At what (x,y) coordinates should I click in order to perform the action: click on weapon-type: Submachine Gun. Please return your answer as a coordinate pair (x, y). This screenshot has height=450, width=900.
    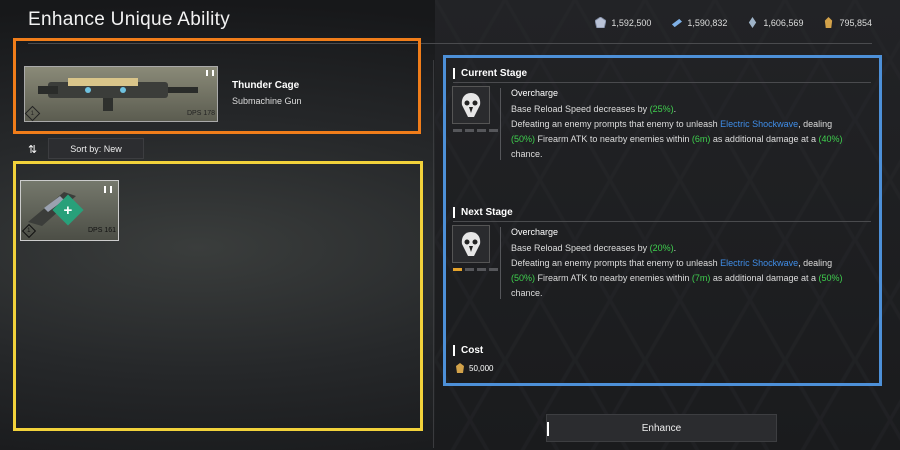
    Looking at the image, I should click on (267, 101).